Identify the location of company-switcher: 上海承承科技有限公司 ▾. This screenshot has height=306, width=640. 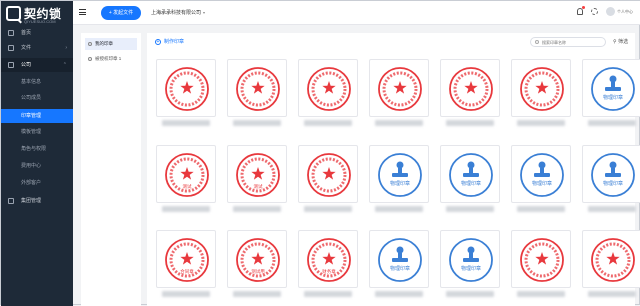
(178, 12).